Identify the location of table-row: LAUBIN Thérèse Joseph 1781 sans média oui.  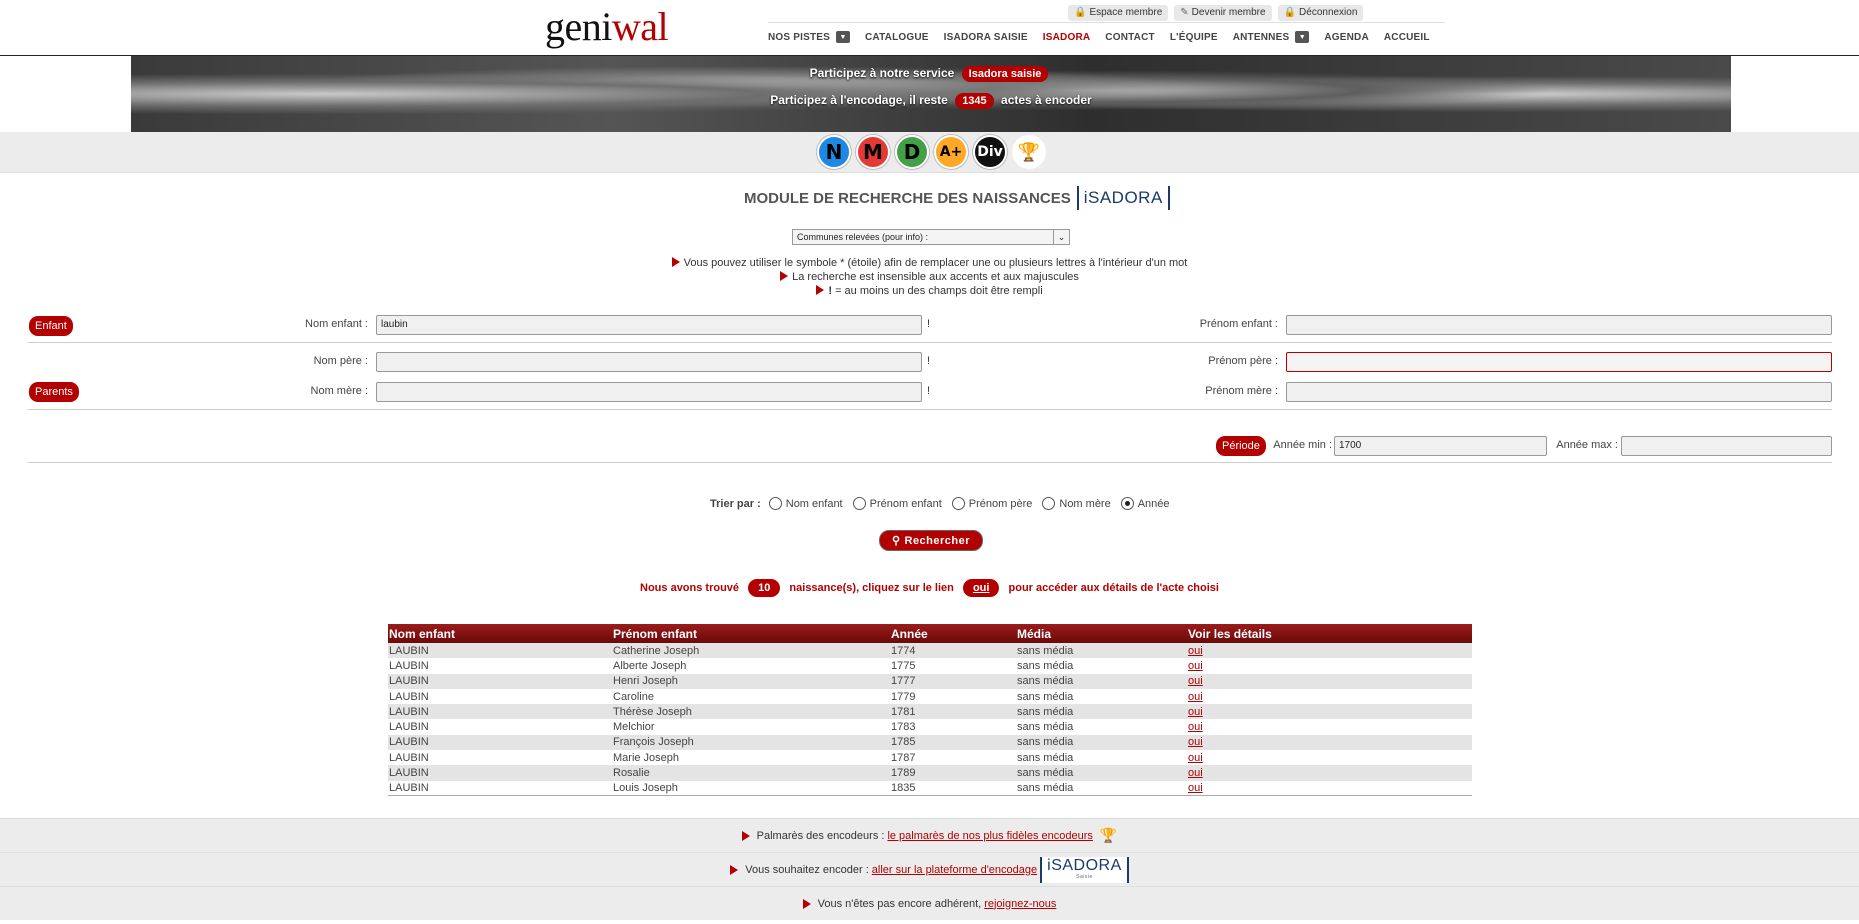
(930, 712).